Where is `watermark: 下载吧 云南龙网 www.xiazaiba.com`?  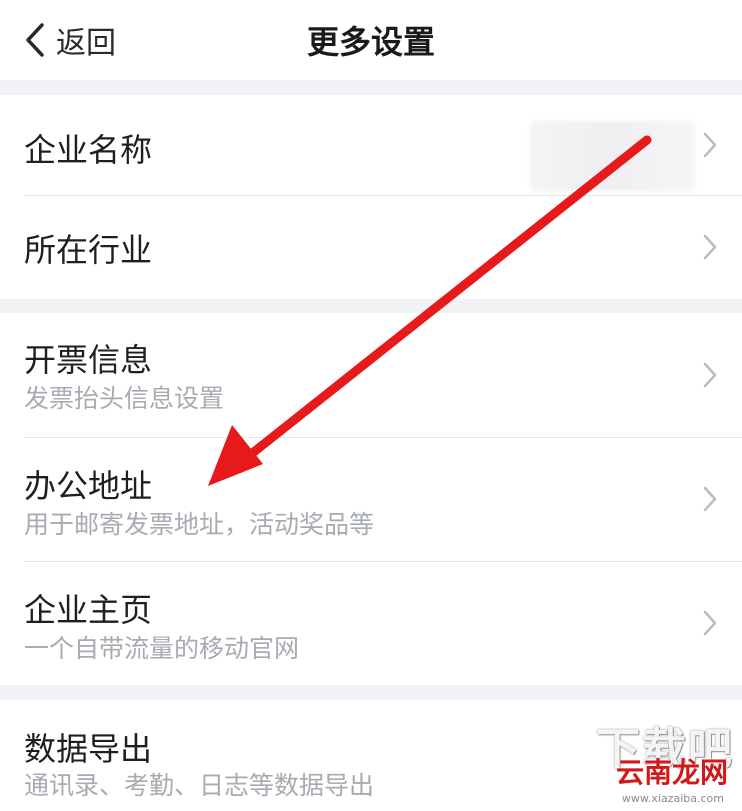
watermark: 下载吧 云南龙网 www.xiazaiba.com is located at coordinates (661, 757).